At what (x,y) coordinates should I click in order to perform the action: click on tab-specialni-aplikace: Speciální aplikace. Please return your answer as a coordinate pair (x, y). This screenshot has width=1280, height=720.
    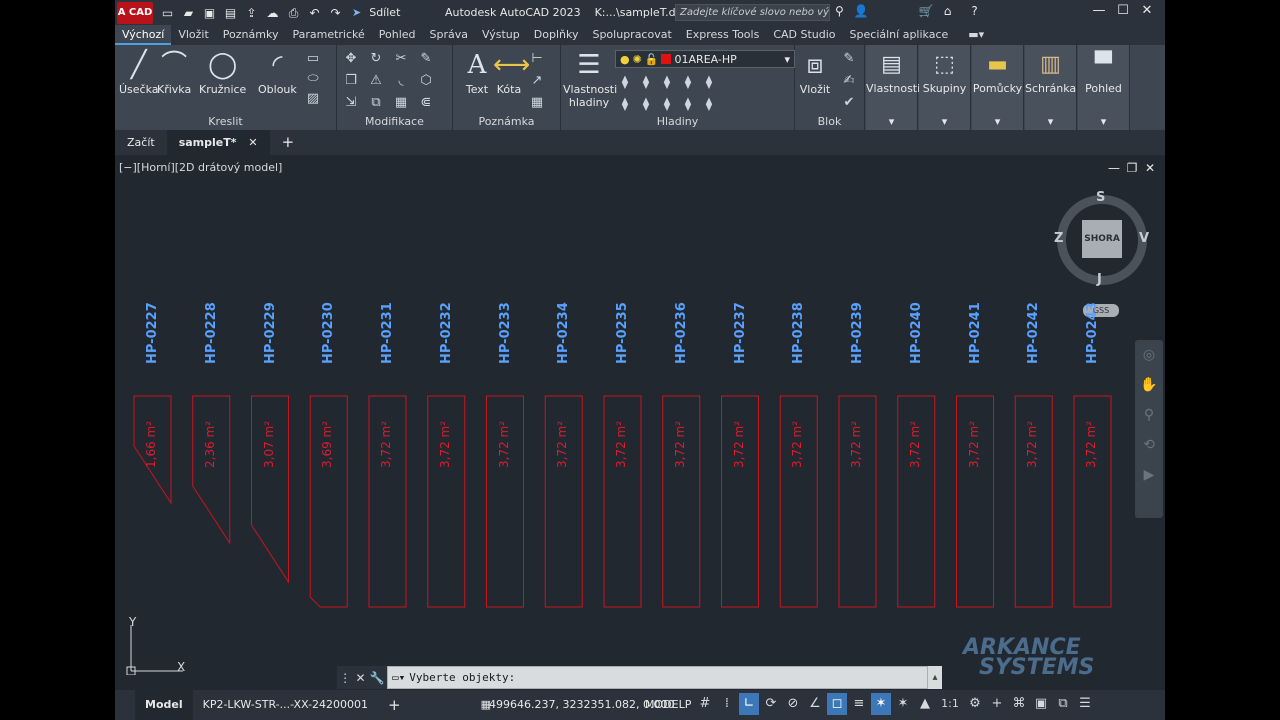
    Looking at the image, I should click on (899, 35).